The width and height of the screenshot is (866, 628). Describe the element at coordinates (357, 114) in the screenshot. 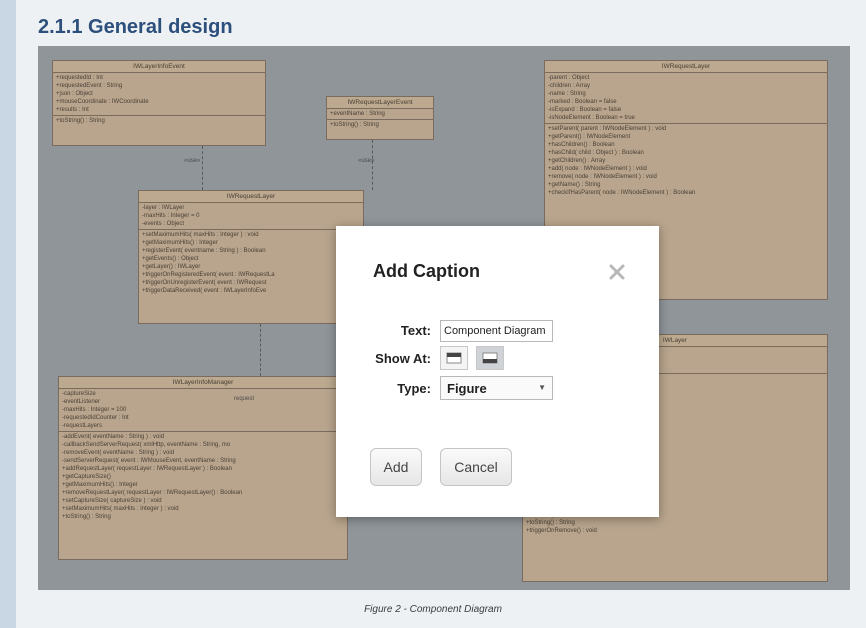

I see `uml-member-line: +eventName : String` at that location.